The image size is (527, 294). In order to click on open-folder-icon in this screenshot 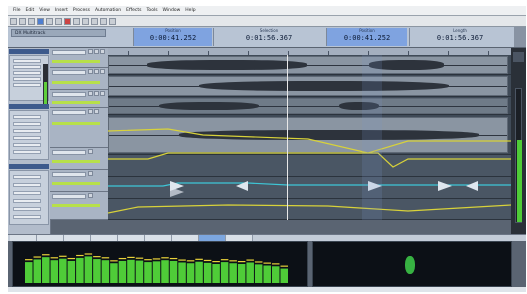, I will do `click(22, 21)`.